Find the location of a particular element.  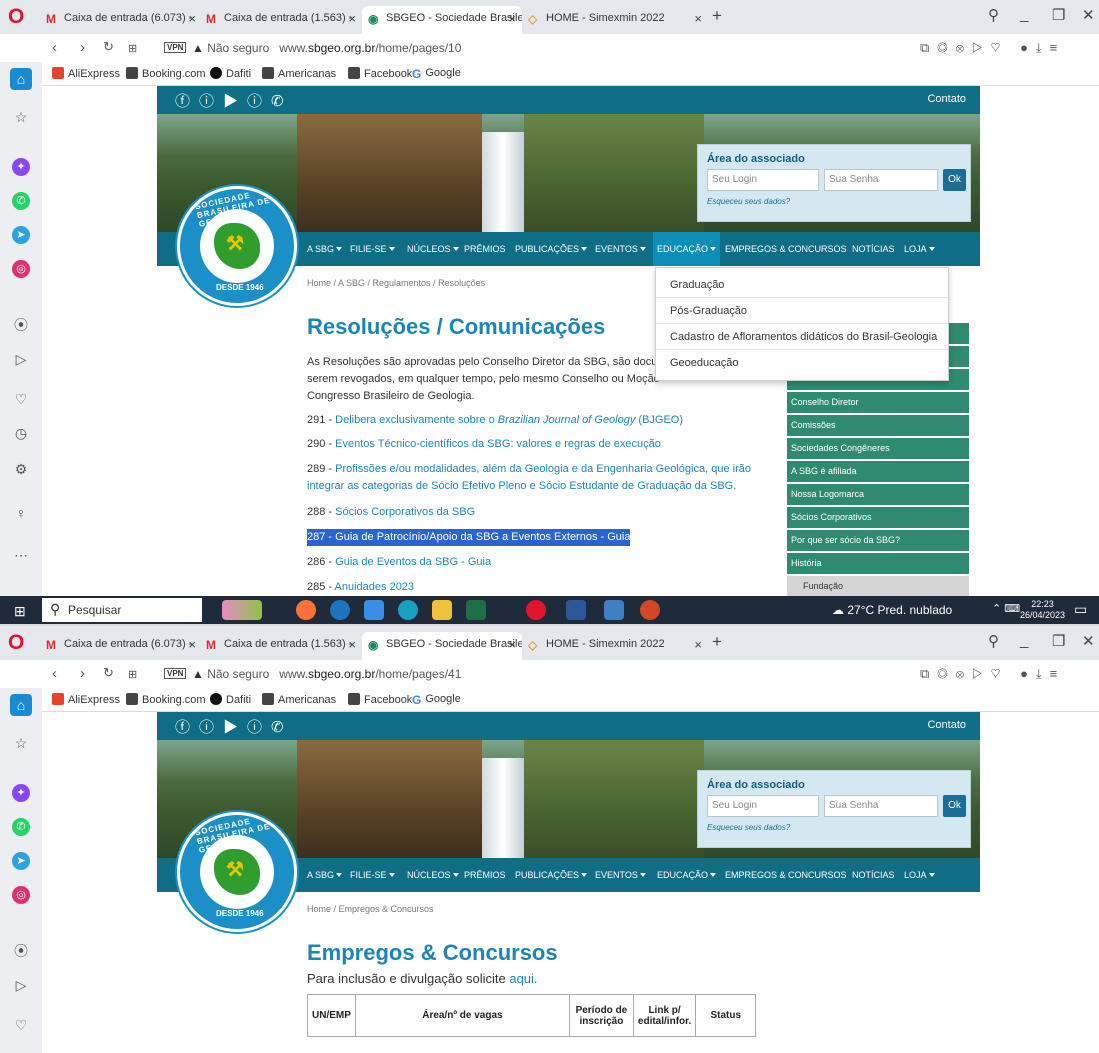

windows-start-icon: ⊞ is located at coordinates (20, 611).